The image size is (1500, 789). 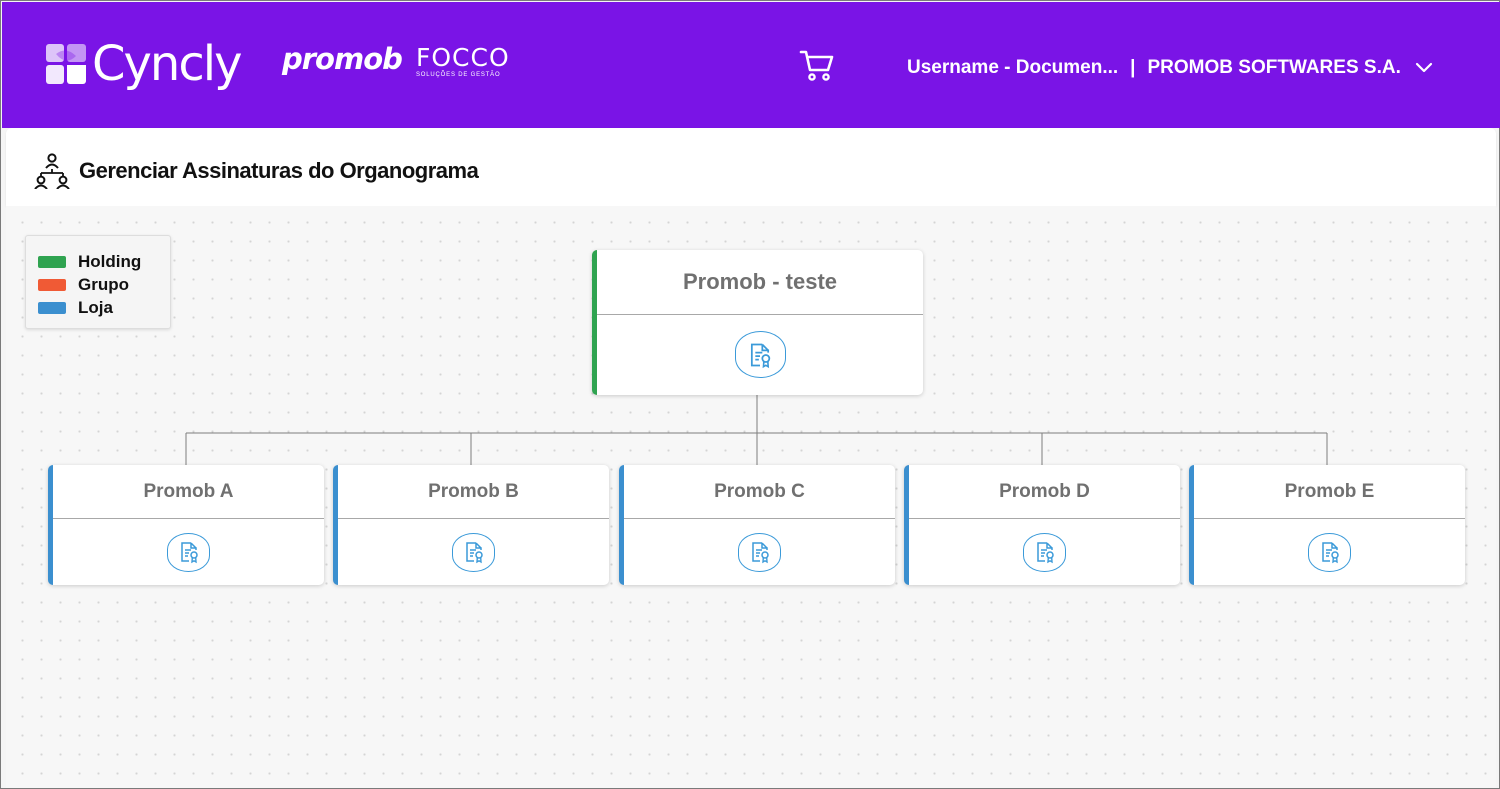 I want to click on org-node-name: Promob C, so click(x=759, y=492).